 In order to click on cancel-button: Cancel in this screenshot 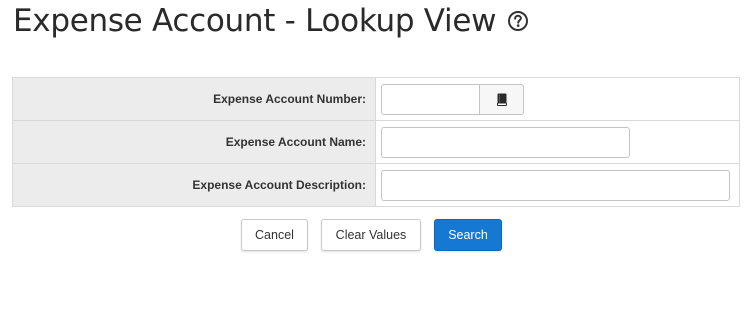, I will do `click(274, 235)`.